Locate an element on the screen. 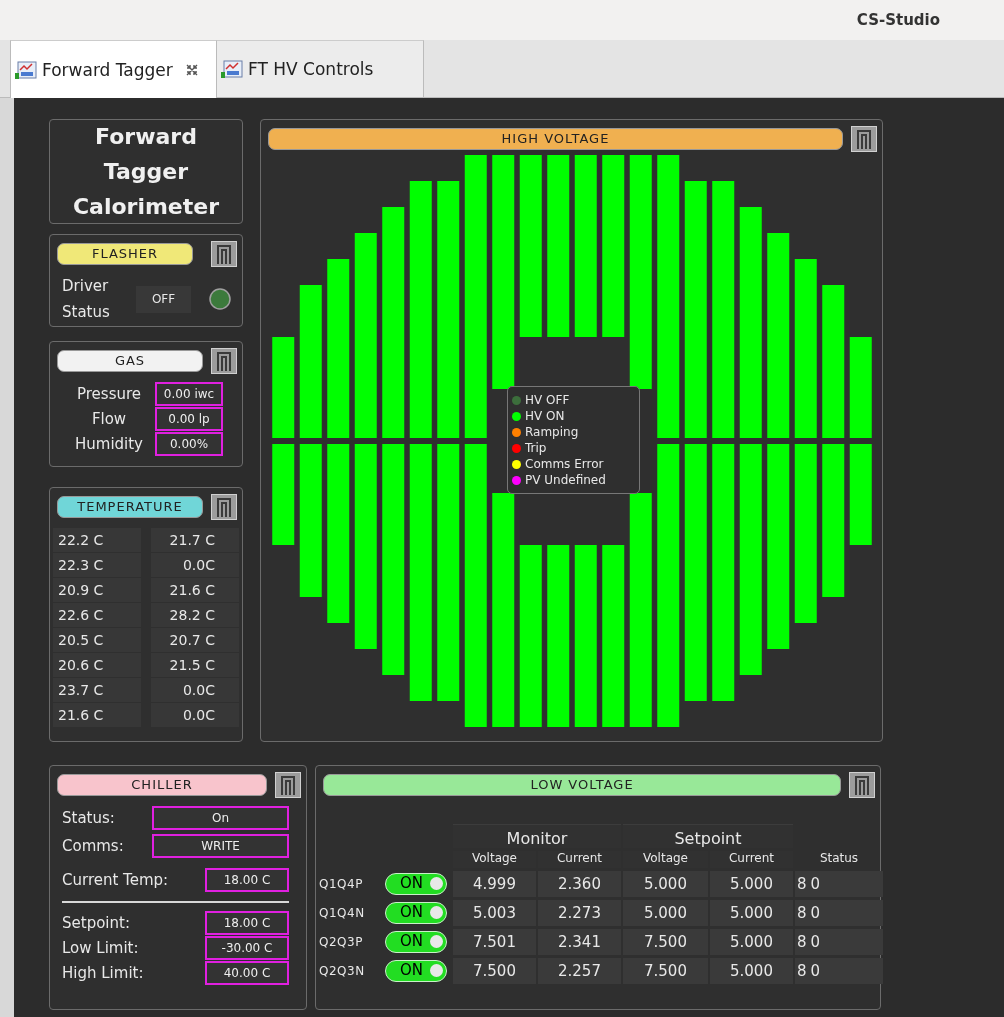 The image size is (1004, 1017). table-cell: 2.341 is located at coordinates (579, 942).